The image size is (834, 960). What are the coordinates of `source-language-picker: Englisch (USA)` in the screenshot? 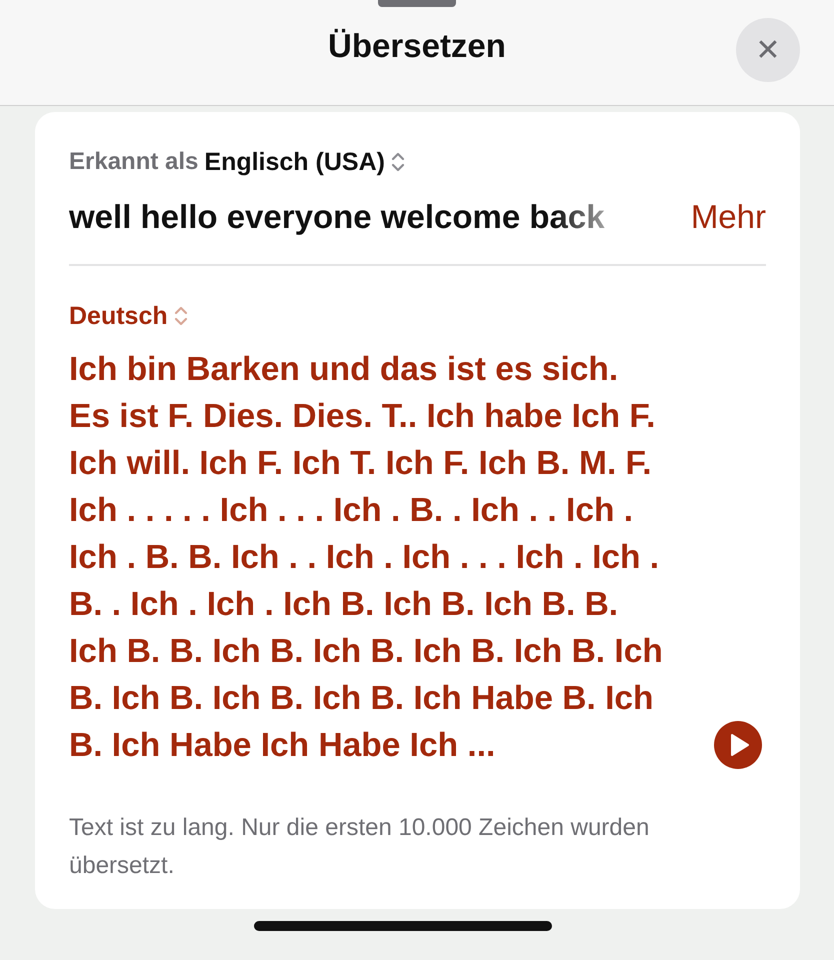 It's located at (294, 162).